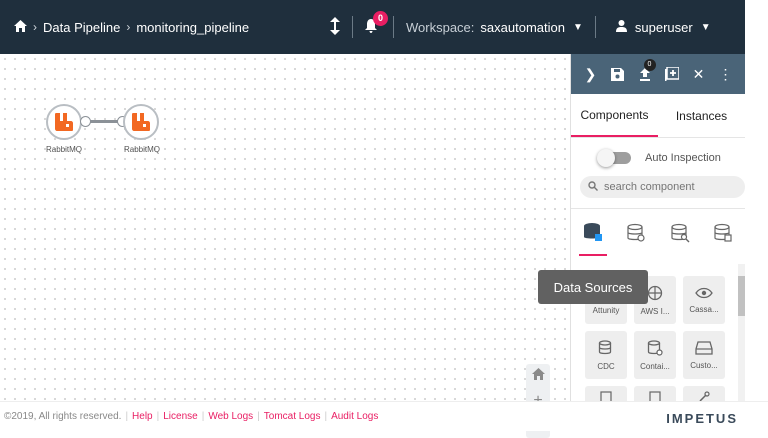 The height and width of the screenshot is (438, 768). I want to click on auto-inspection-label: Auto Inspection, so click(683, 158).